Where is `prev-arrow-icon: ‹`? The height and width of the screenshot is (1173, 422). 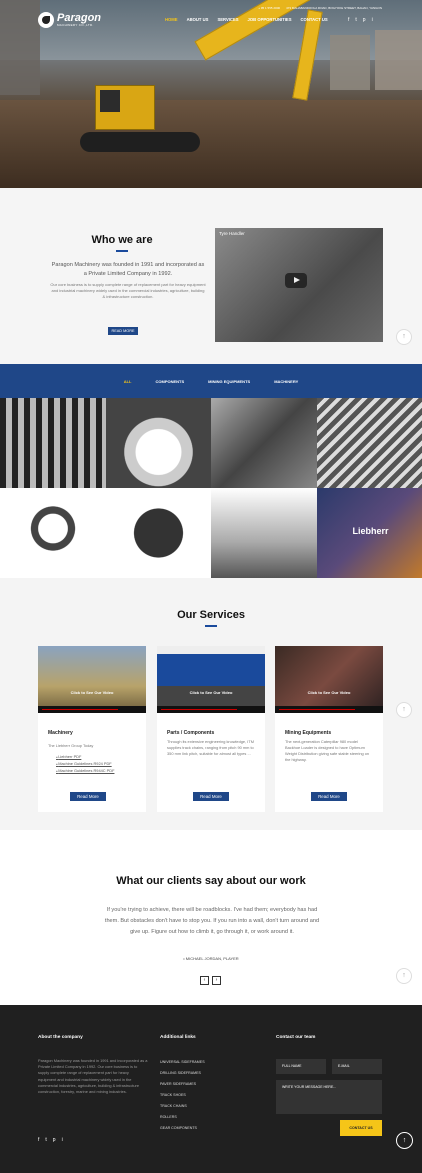
prev-arrow-icon: ‹ is located at coordinates (204, 980).